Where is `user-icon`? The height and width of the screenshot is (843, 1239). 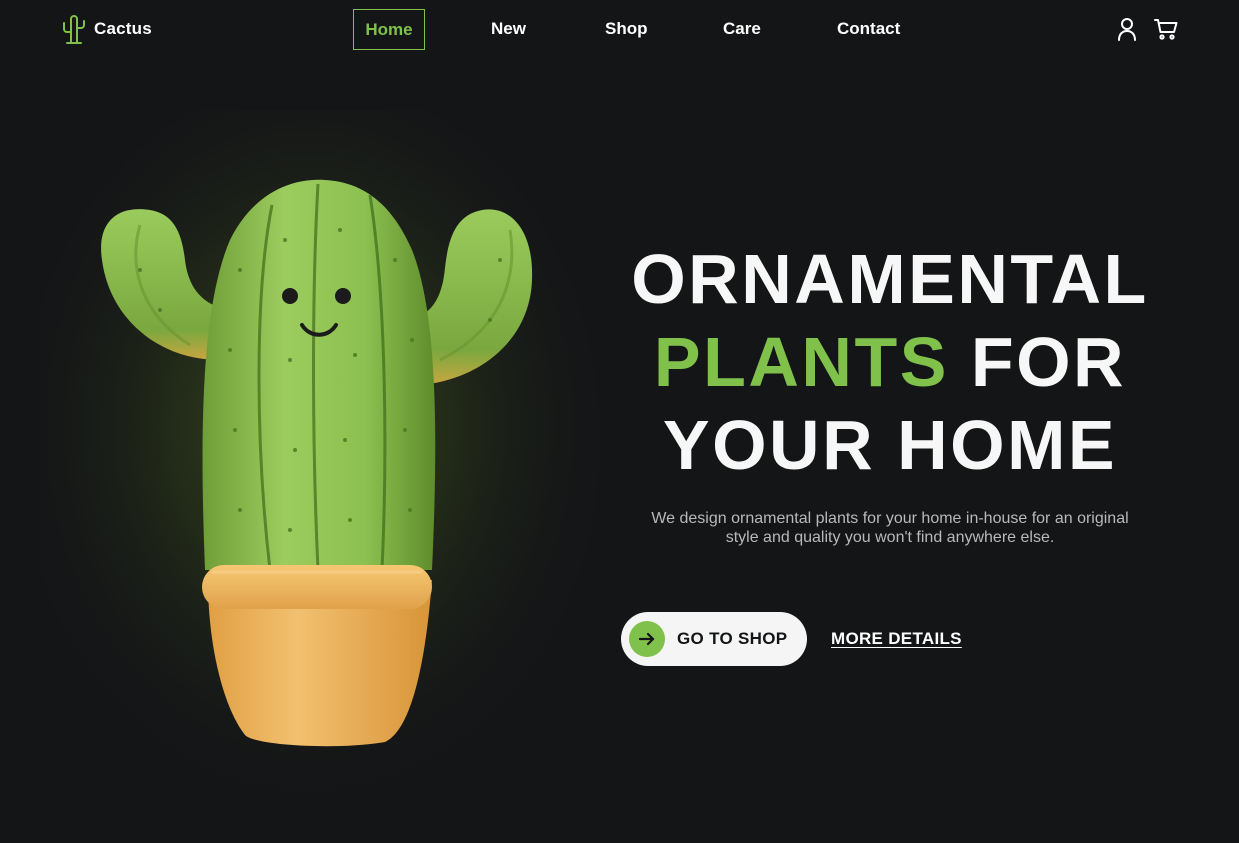 user-icon is located at coordinates (1127, 29).